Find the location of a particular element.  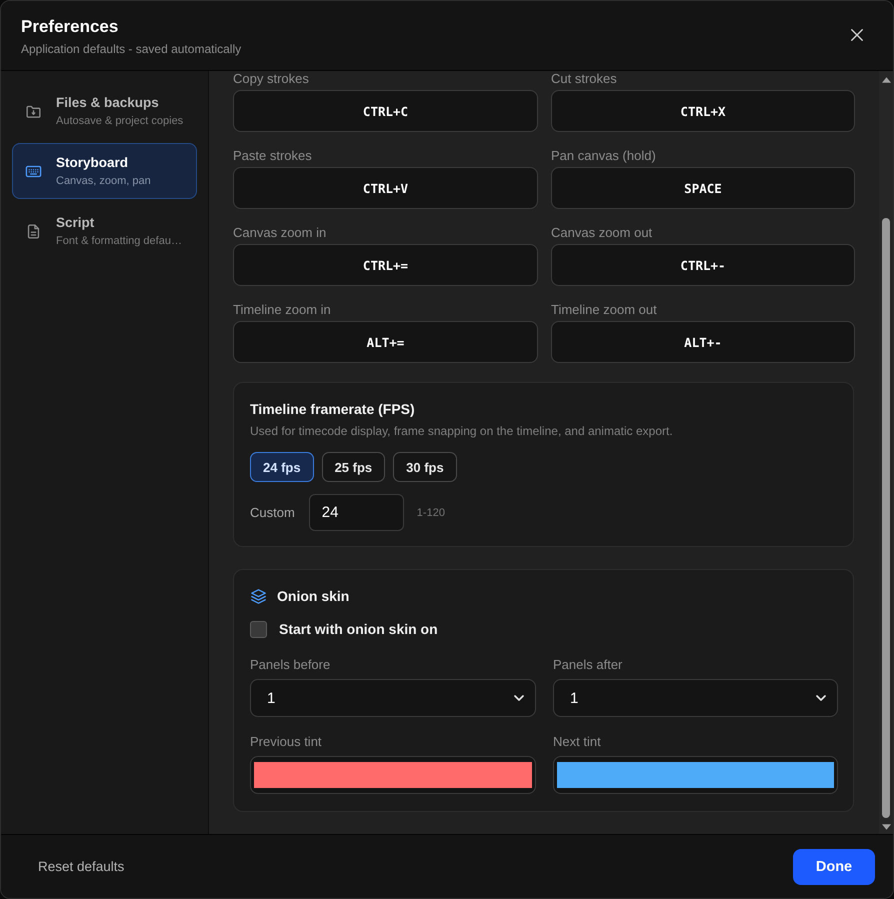

document-icon is located at coordinates (33, 231).